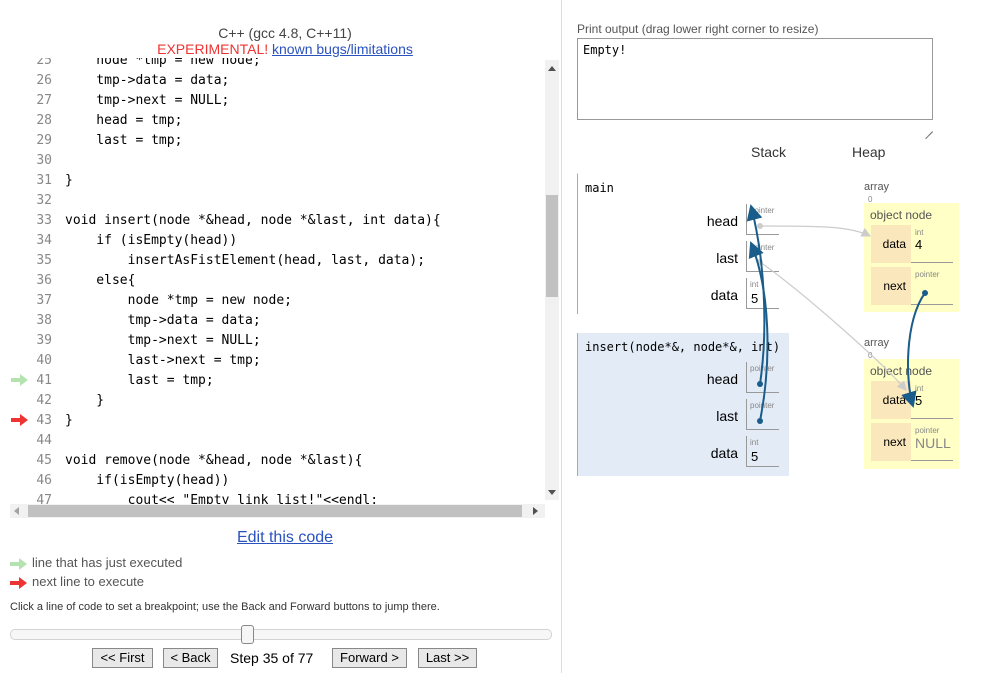 This screenshot has height=673, width=989. I want to click on scroll-right-arrow-icon, so click(535, 511).